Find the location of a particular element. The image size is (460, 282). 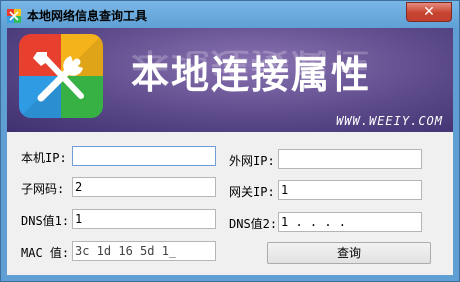

gateway-field: 1 is located at coordinates (350, 190).